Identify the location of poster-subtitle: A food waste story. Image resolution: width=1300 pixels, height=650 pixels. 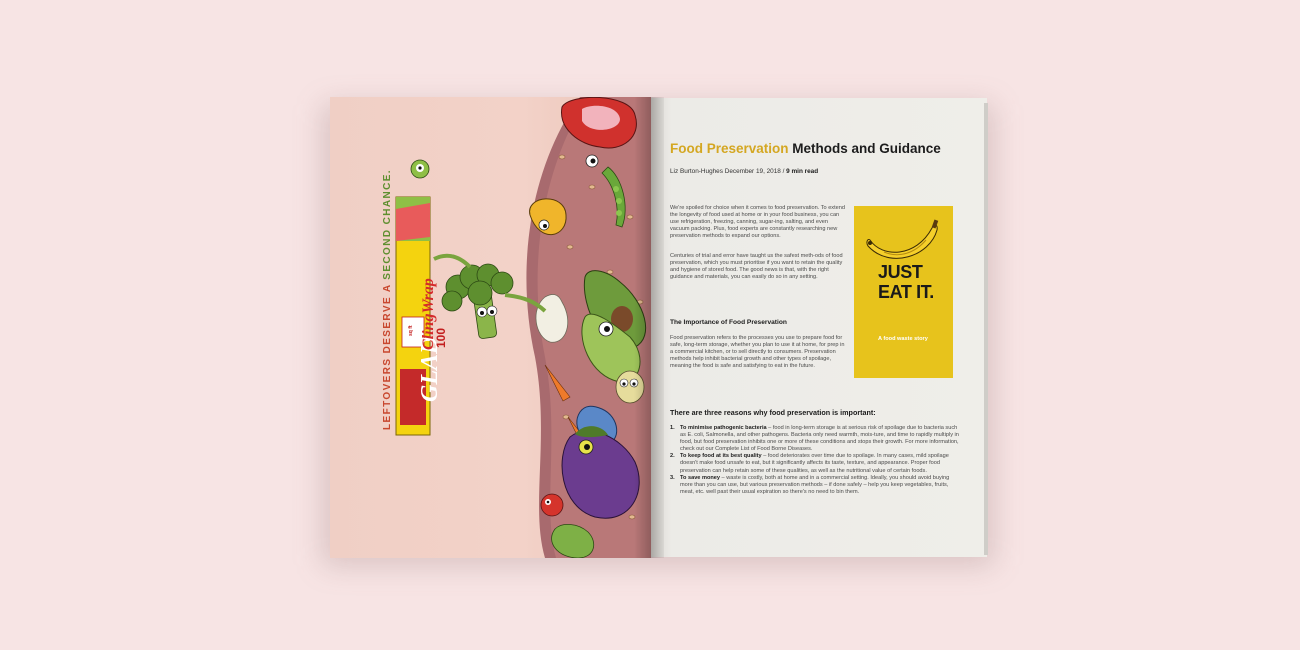
(903, 339).